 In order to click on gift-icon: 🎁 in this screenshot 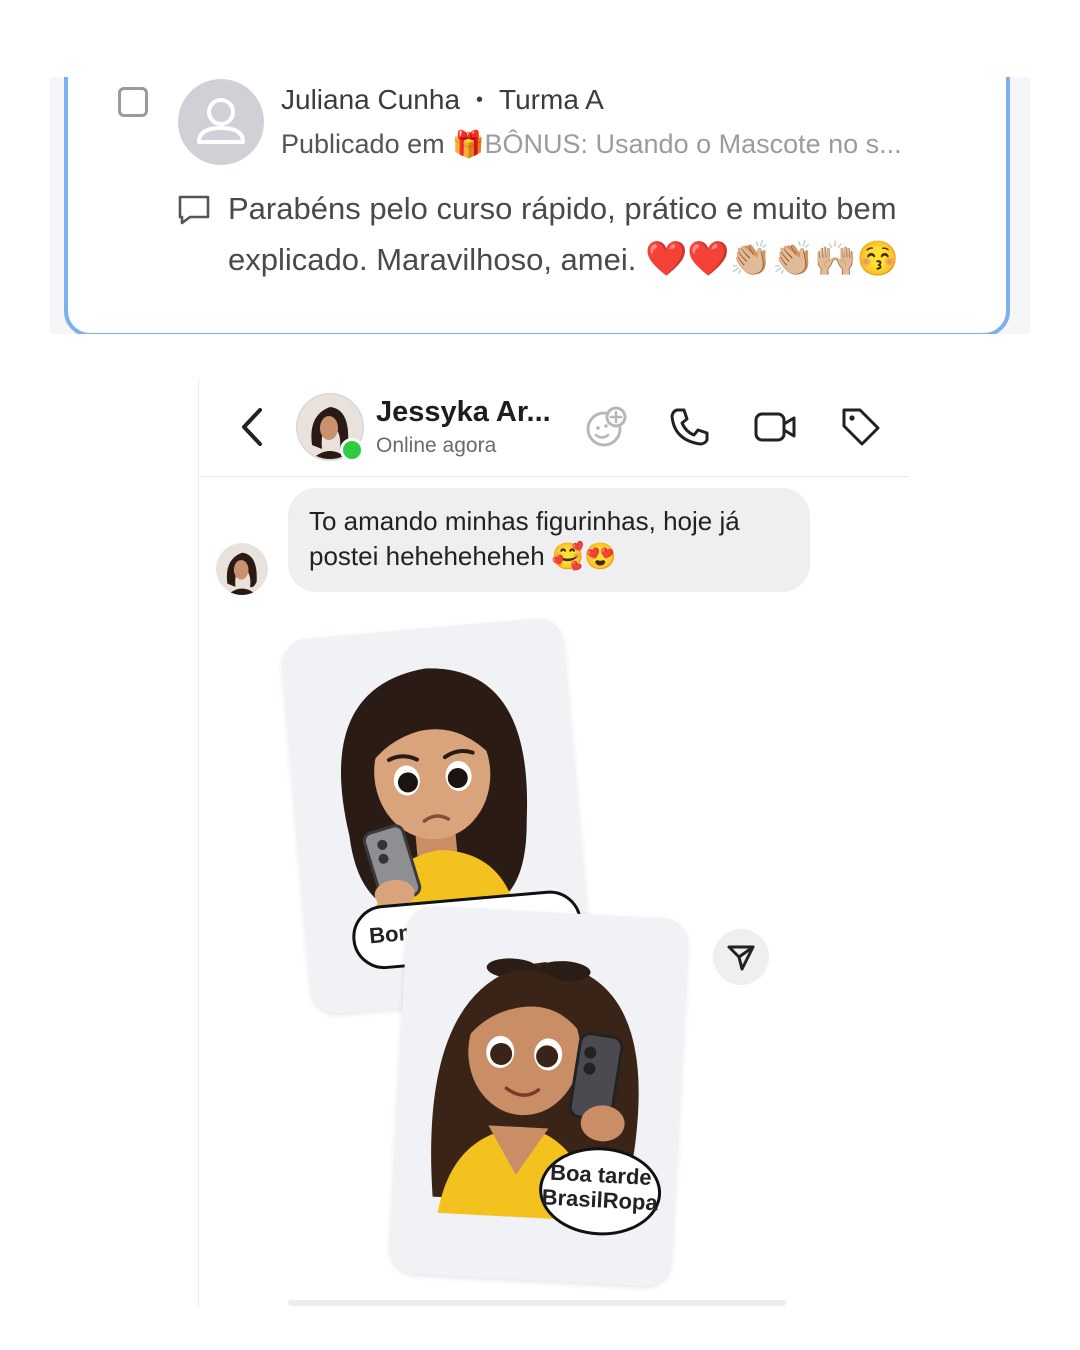, I will do `click(468, 144)`.